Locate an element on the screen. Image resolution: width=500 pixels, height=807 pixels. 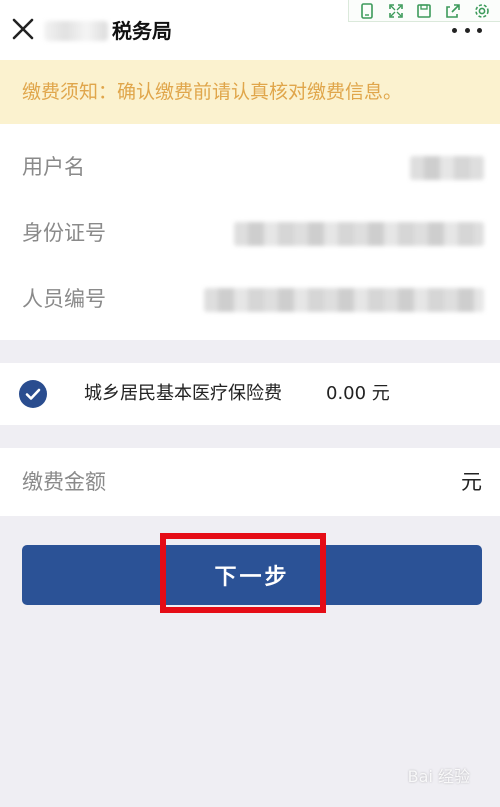
total-amount-label: 缴费金额 is located at coordinates (64, 482).